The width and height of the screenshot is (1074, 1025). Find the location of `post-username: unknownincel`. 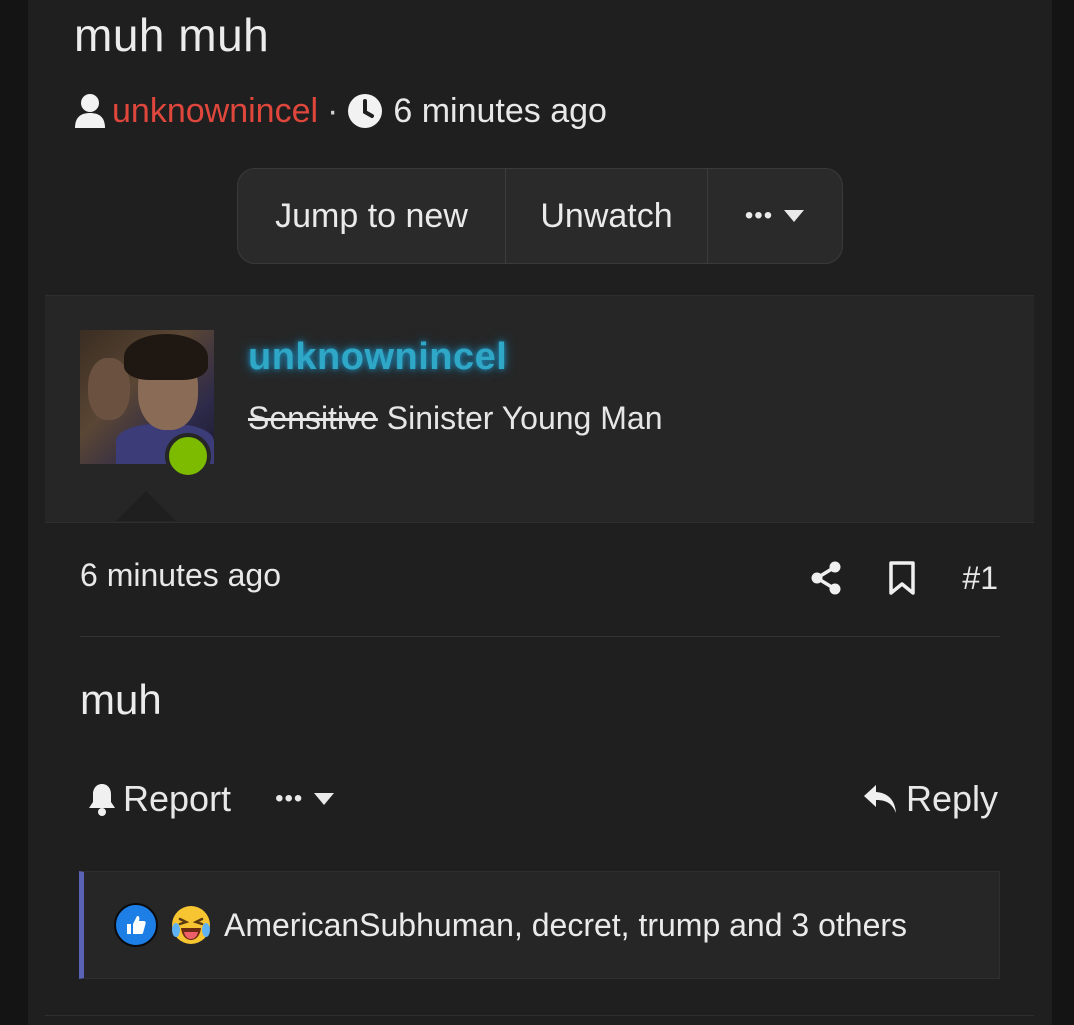

post-username: unknownincel is located at coordinates (377, 357).